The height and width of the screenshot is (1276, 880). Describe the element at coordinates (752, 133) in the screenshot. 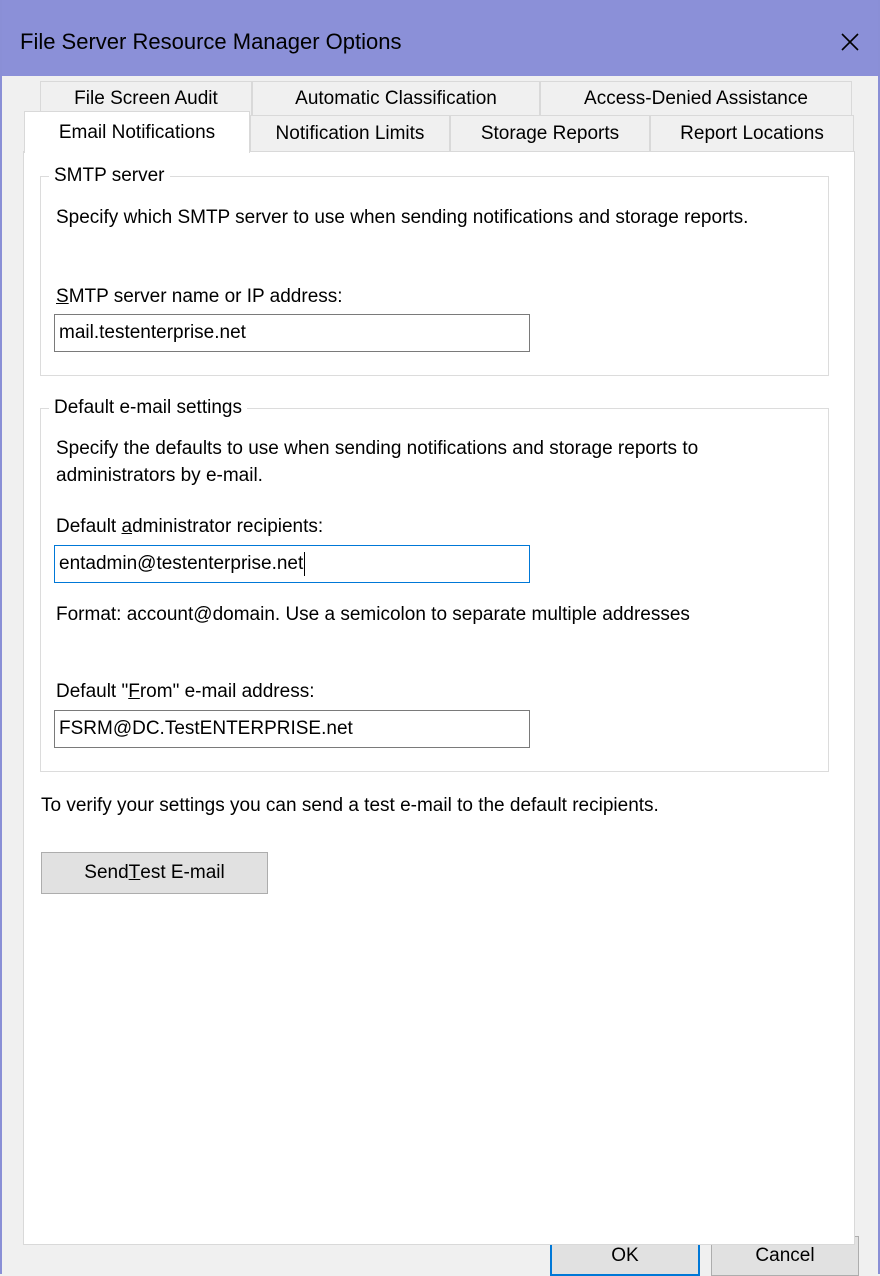

I see `tab-report-locations: Report Locations` at that location.